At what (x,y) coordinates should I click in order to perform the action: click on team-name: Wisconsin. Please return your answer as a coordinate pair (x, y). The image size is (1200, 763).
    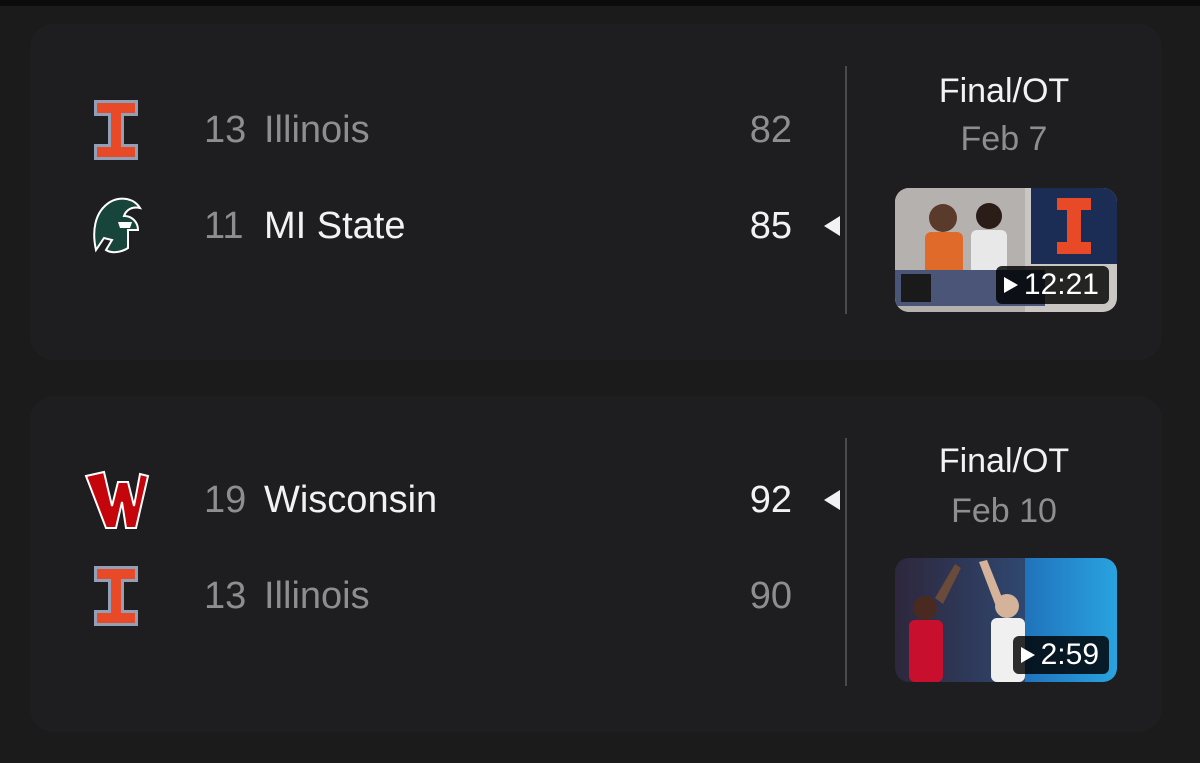
    Looking at the image, I should click on (350, 500).